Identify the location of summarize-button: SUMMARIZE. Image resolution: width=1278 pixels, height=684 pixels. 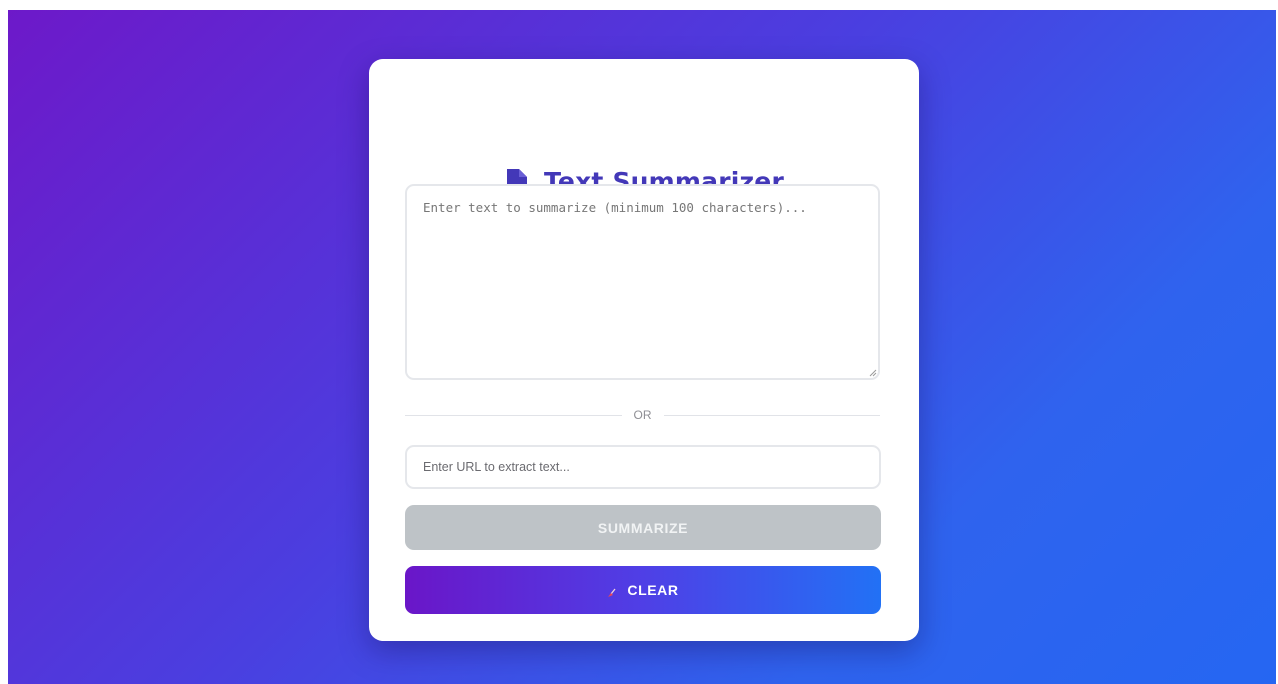
(643, 527).